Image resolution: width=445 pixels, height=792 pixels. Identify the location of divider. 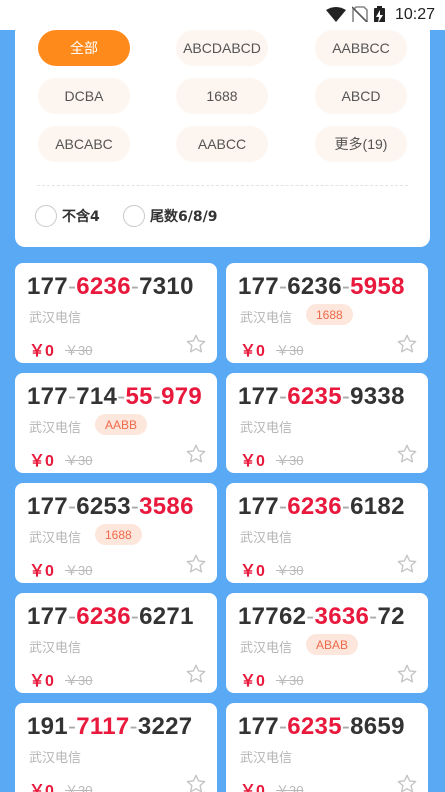
(222, 185).